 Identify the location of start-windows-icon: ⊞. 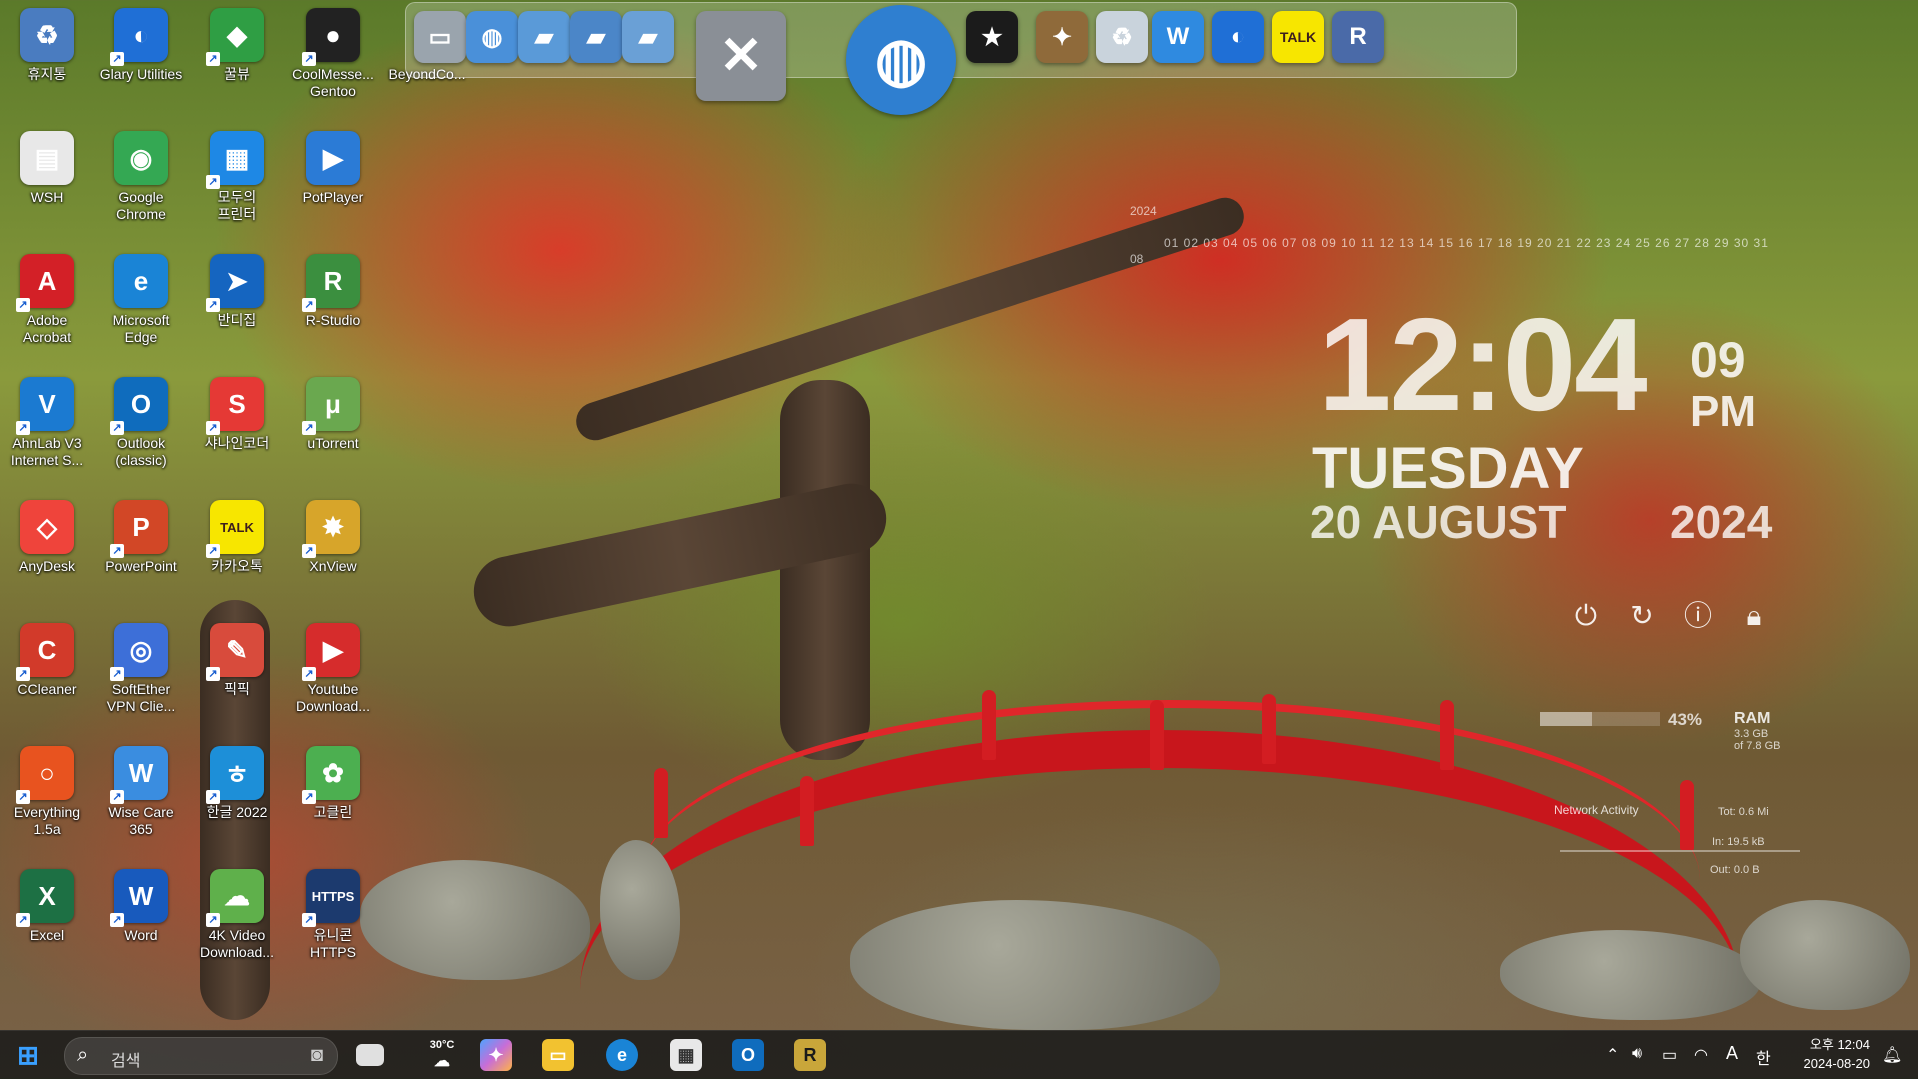
(28, 1055).